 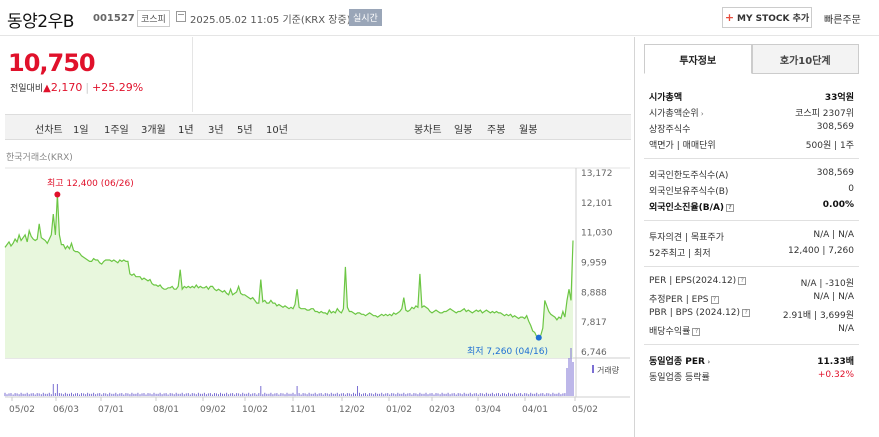 I want to click on tab-period-1y: 1년, so click(x=186, y=128).